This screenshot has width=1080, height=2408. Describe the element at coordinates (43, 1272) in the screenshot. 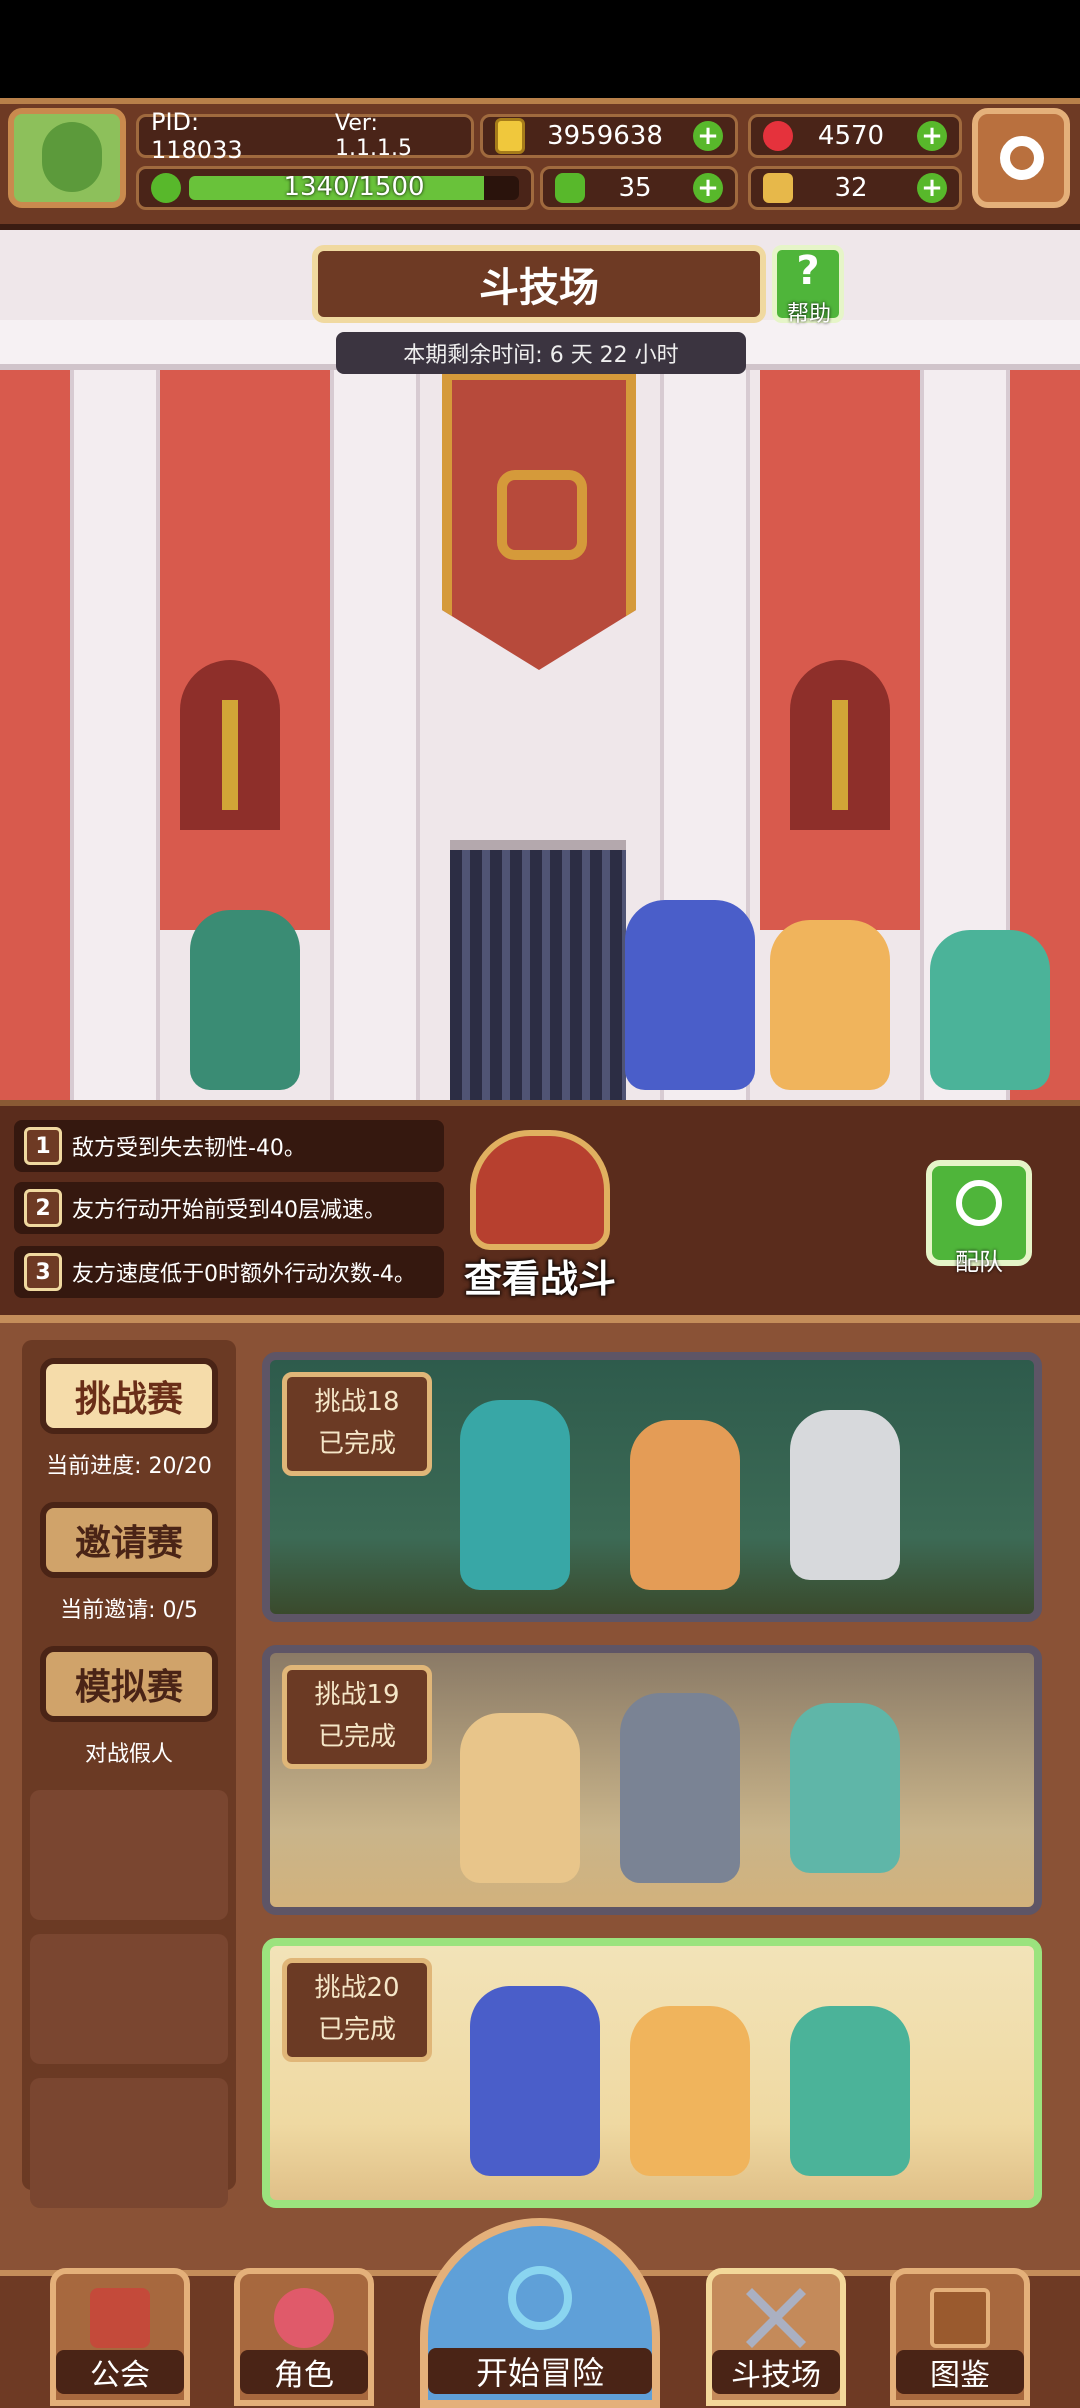

I see `rule-number: 3` at that location.